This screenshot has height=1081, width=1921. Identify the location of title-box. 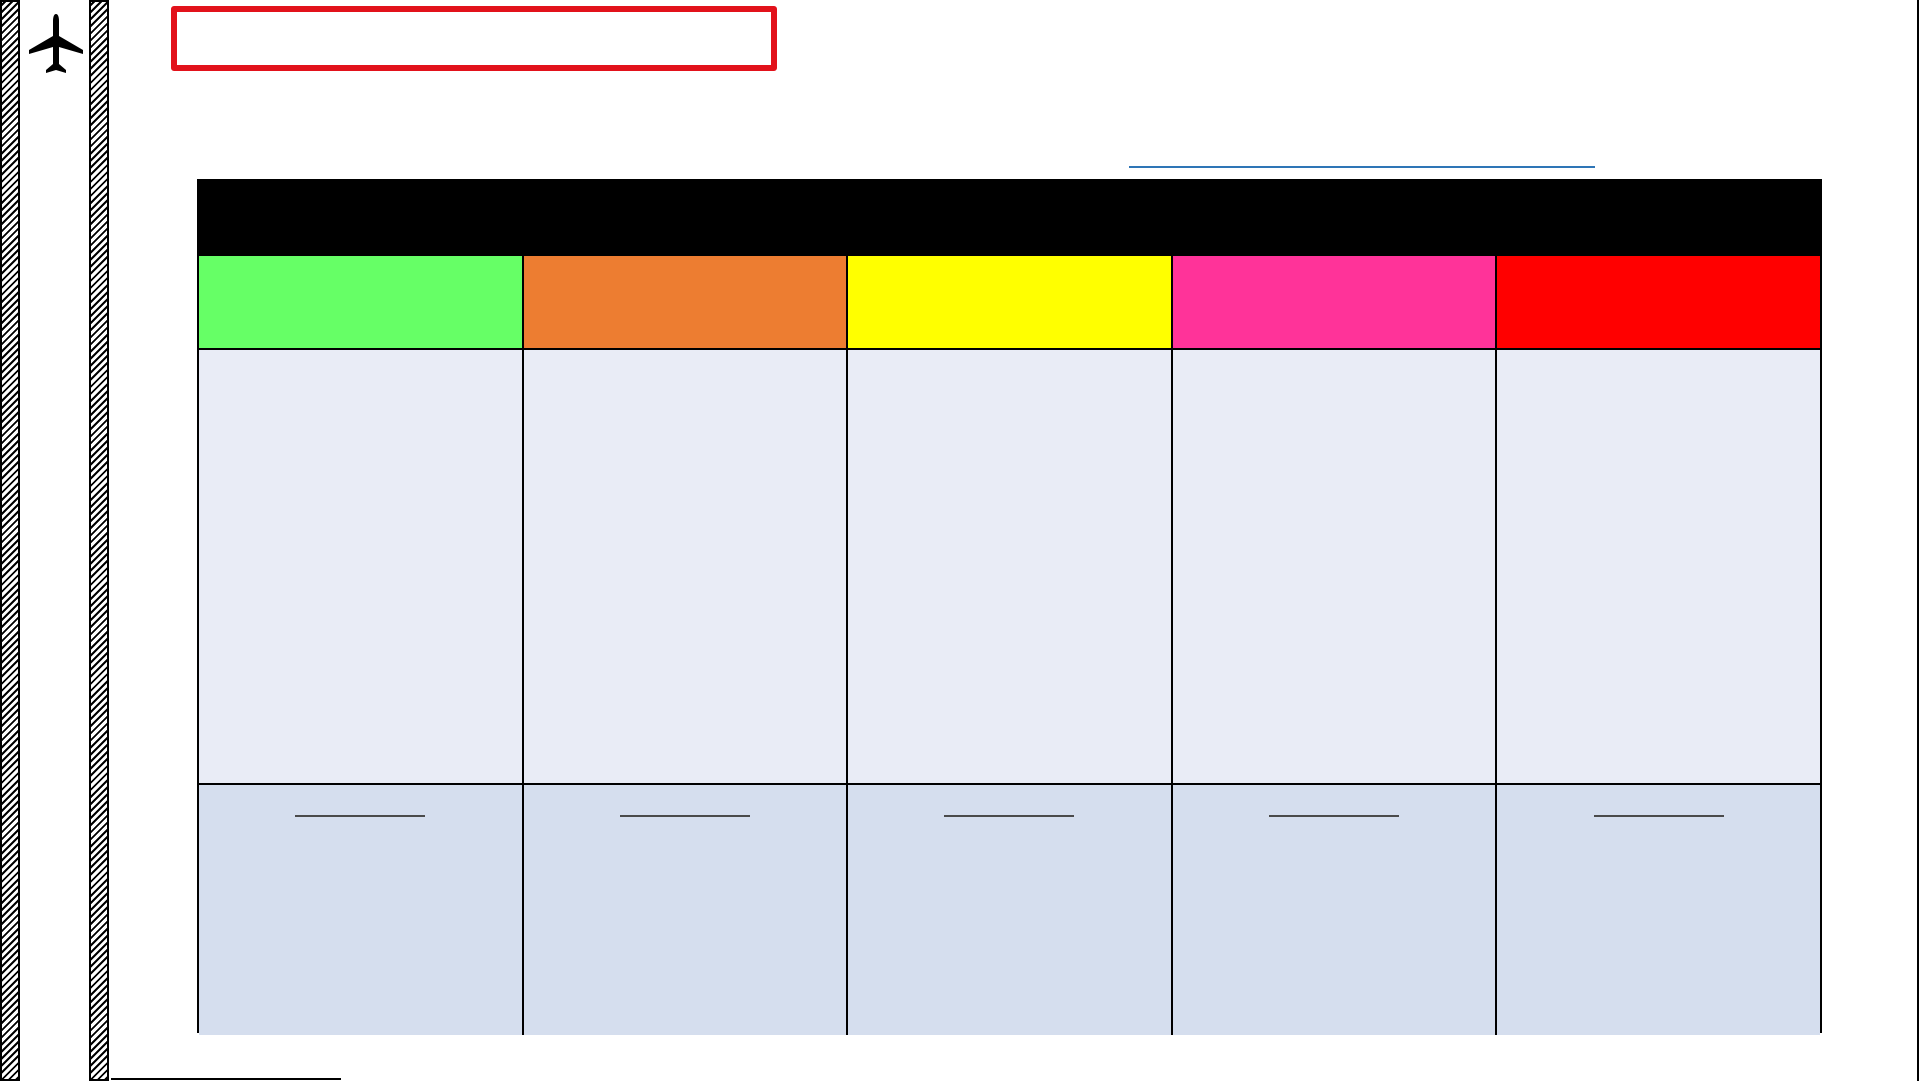
(474, 38).